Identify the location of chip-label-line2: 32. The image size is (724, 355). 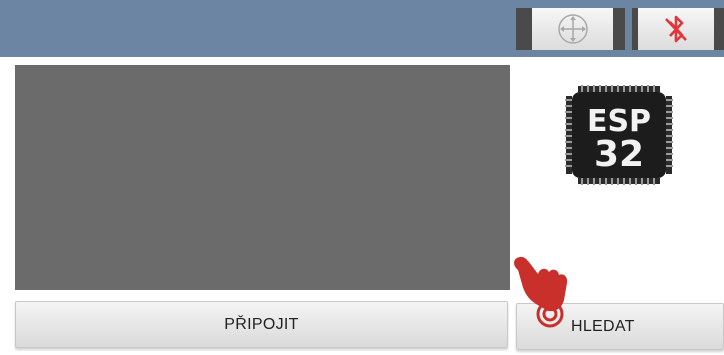
(619, 154).